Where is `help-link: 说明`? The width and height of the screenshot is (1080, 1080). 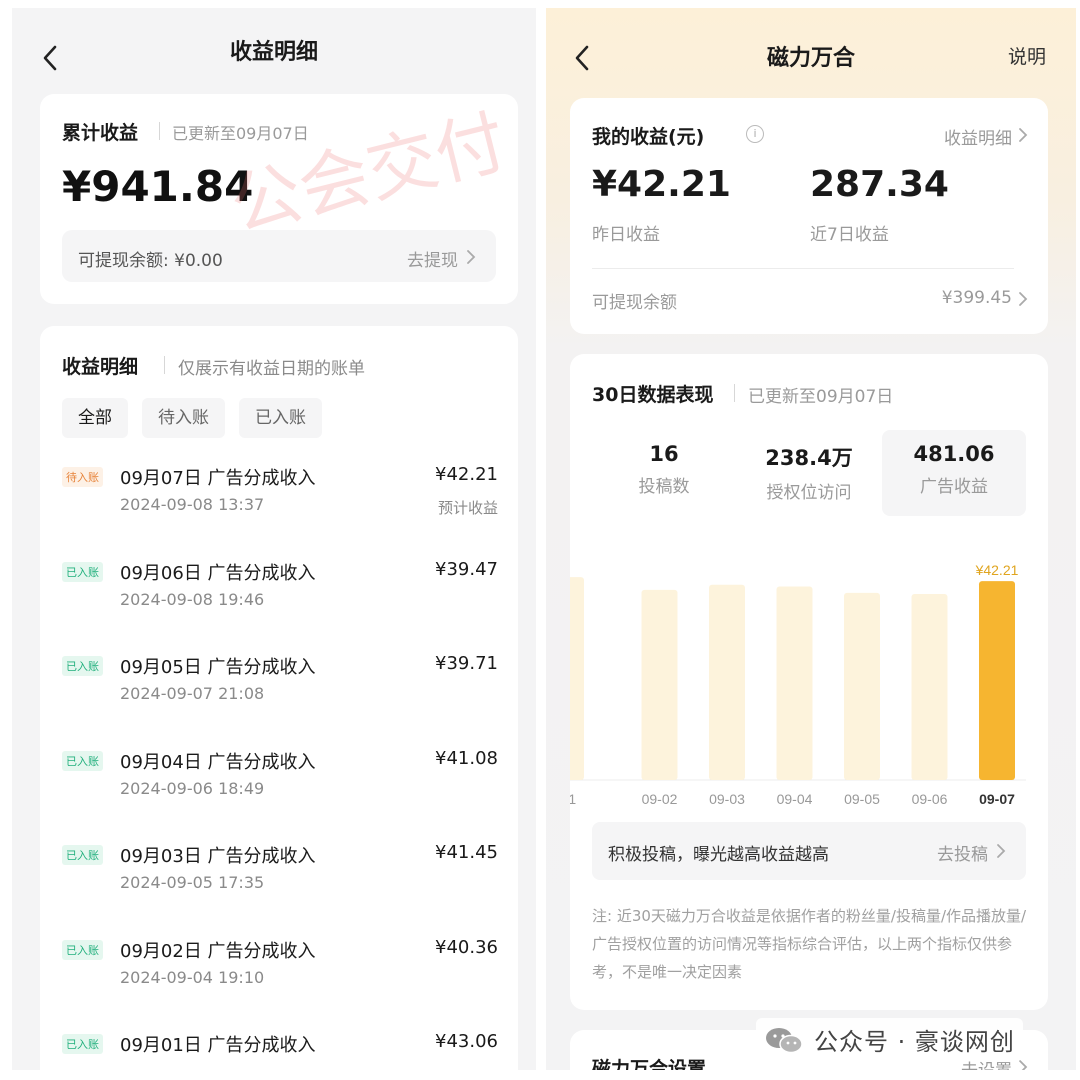
help-link: 说明 is located at coordinates (1027, 55).